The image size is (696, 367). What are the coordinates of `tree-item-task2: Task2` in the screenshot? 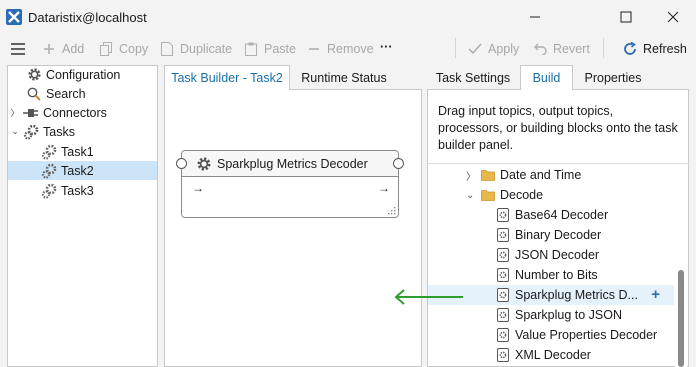 It's located at (82, 170).